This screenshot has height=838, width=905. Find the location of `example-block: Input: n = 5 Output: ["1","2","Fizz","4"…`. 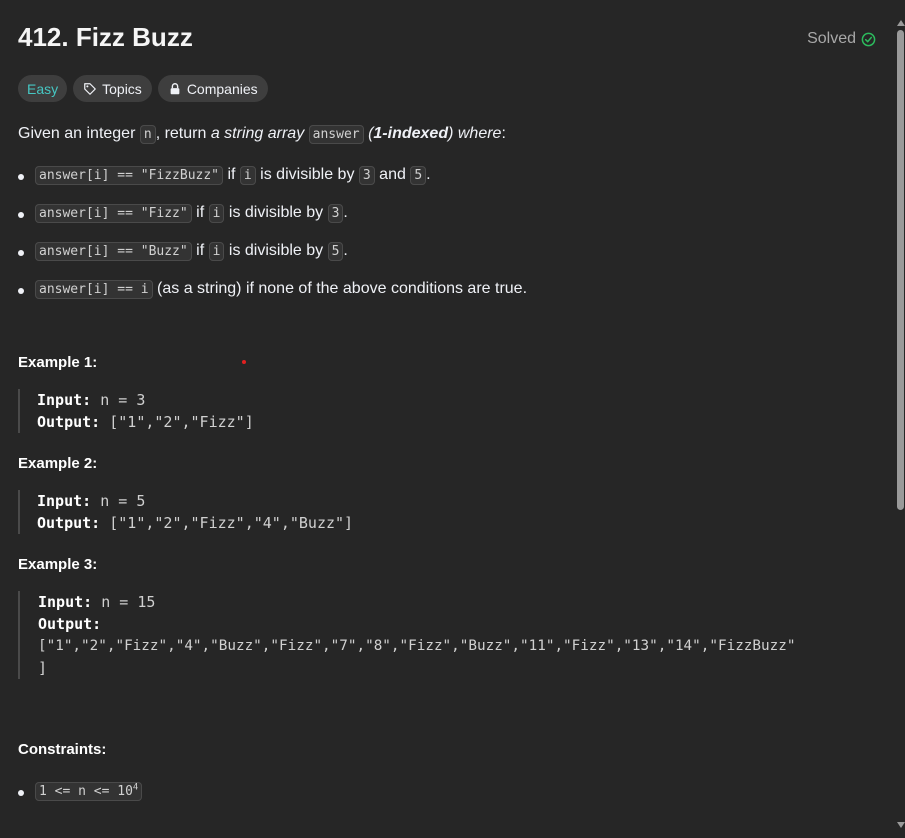

example-block: Input: n = 5 Output: ["1","2","Fizz","4"… is located at coordinates (448, 512).